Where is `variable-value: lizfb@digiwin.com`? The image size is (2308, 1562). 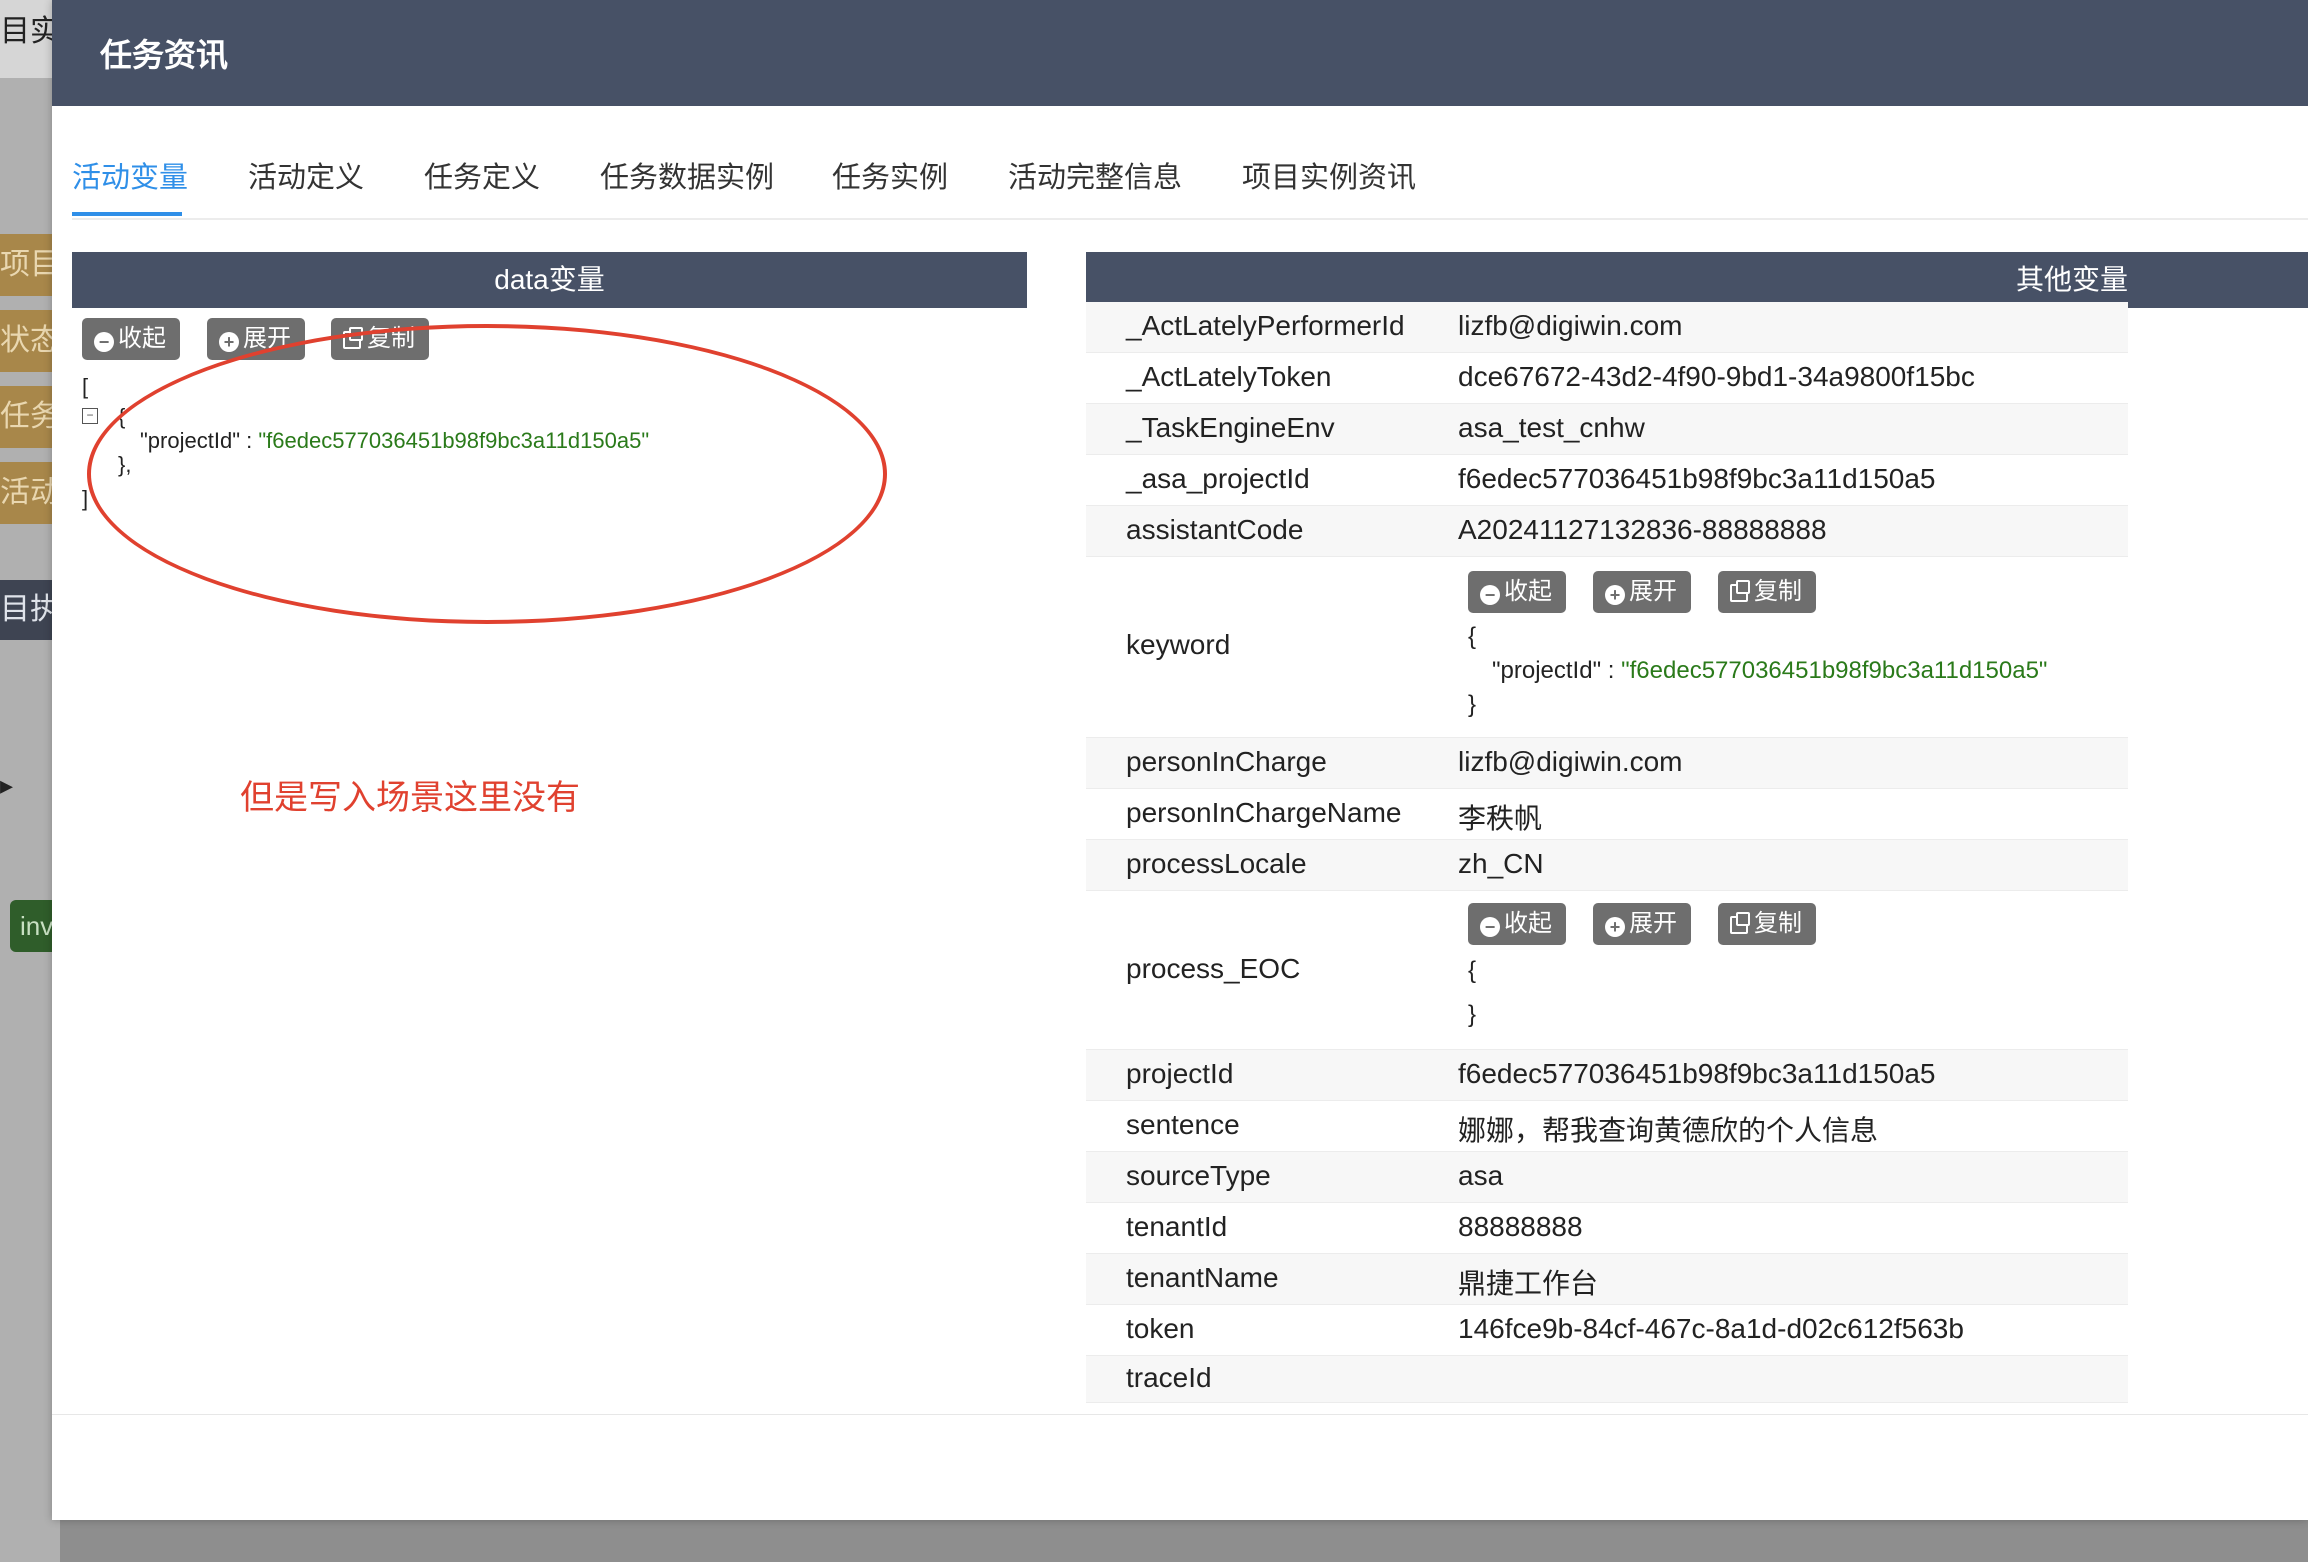
variable-value: lizfb@digiwin.com is located at coordinates (1570, 761).